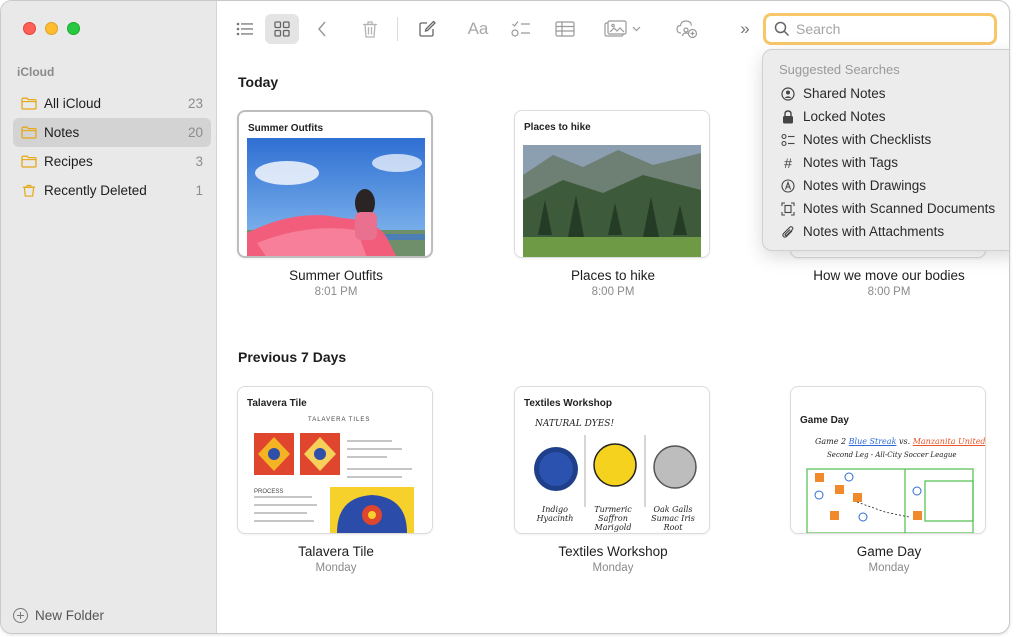 The image size is (1024, 637). What do you see at coordinates (555, 514) in the screenshot?
I see `dye-label: Indigo Hyacinth` at bounding box center [555, 514].